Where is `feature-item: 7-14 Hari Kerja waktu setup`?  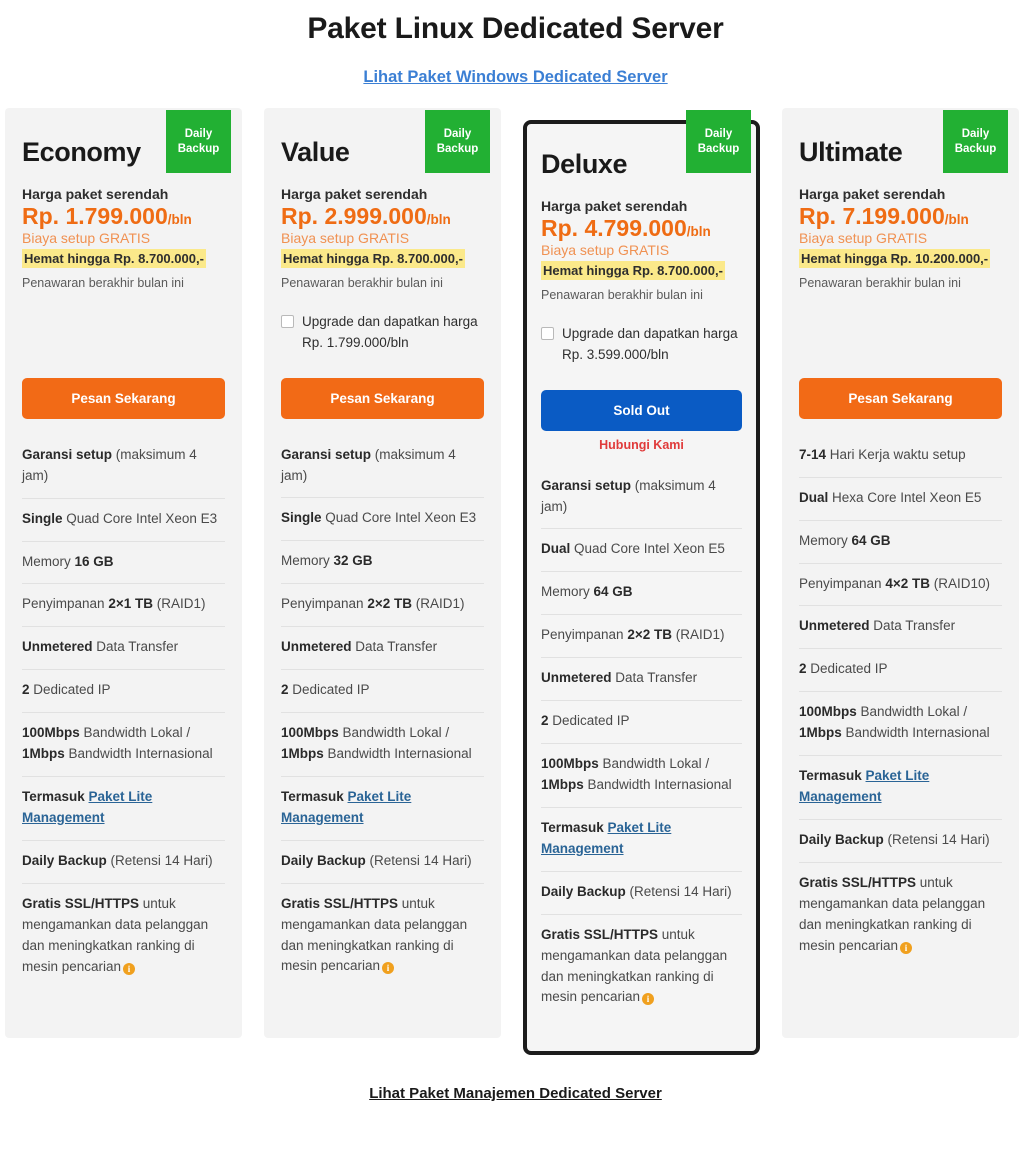
feature-item: 7-14 Hari Kerja waktu setup is located at coordinates (900, 460).